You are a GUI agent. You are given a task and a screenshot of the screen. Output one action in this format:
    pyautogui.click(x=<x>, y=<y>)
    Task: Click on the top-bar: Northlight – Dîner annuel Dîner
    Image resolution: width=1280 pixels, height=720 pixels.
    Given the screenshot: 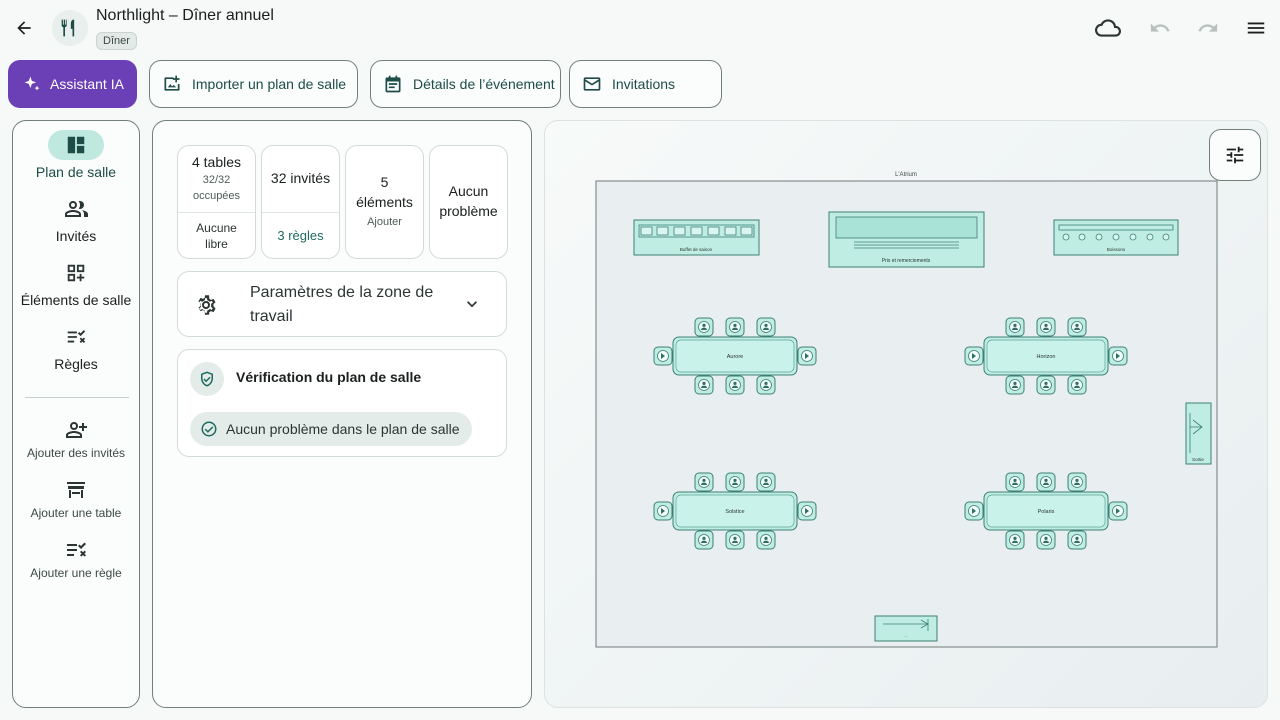 What is the action you would take?
    pyautogui.click(x=640, y=28)
    